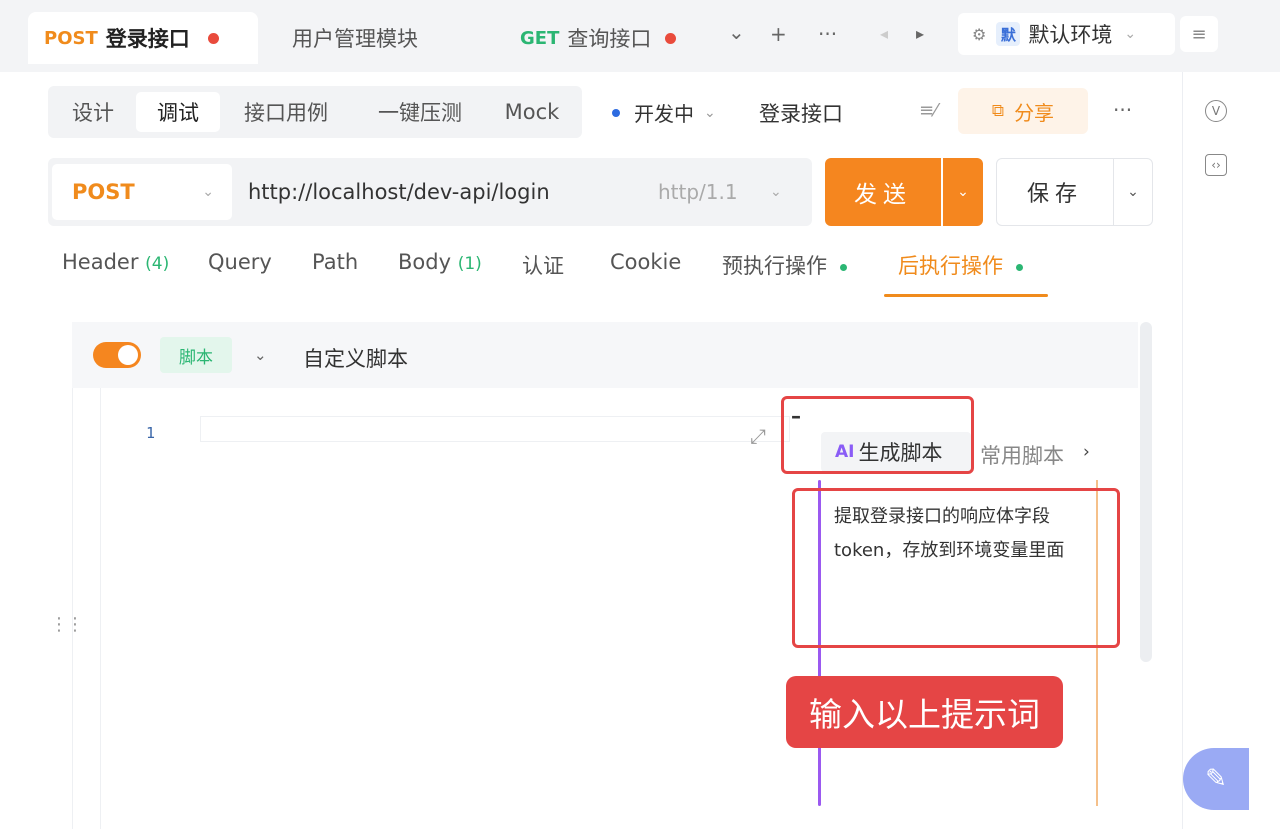 This screenshot has width=1280, height=829. What do you see at coordinates (924, 712) in the screenshot?
I see `annotation-callout: 输入以上提示词` at bounding box center [924, 712].